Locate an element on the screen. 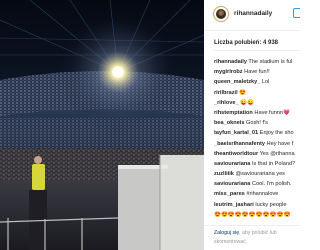  comment-text: Enjoy the sho is located at coordinates (276, 133).